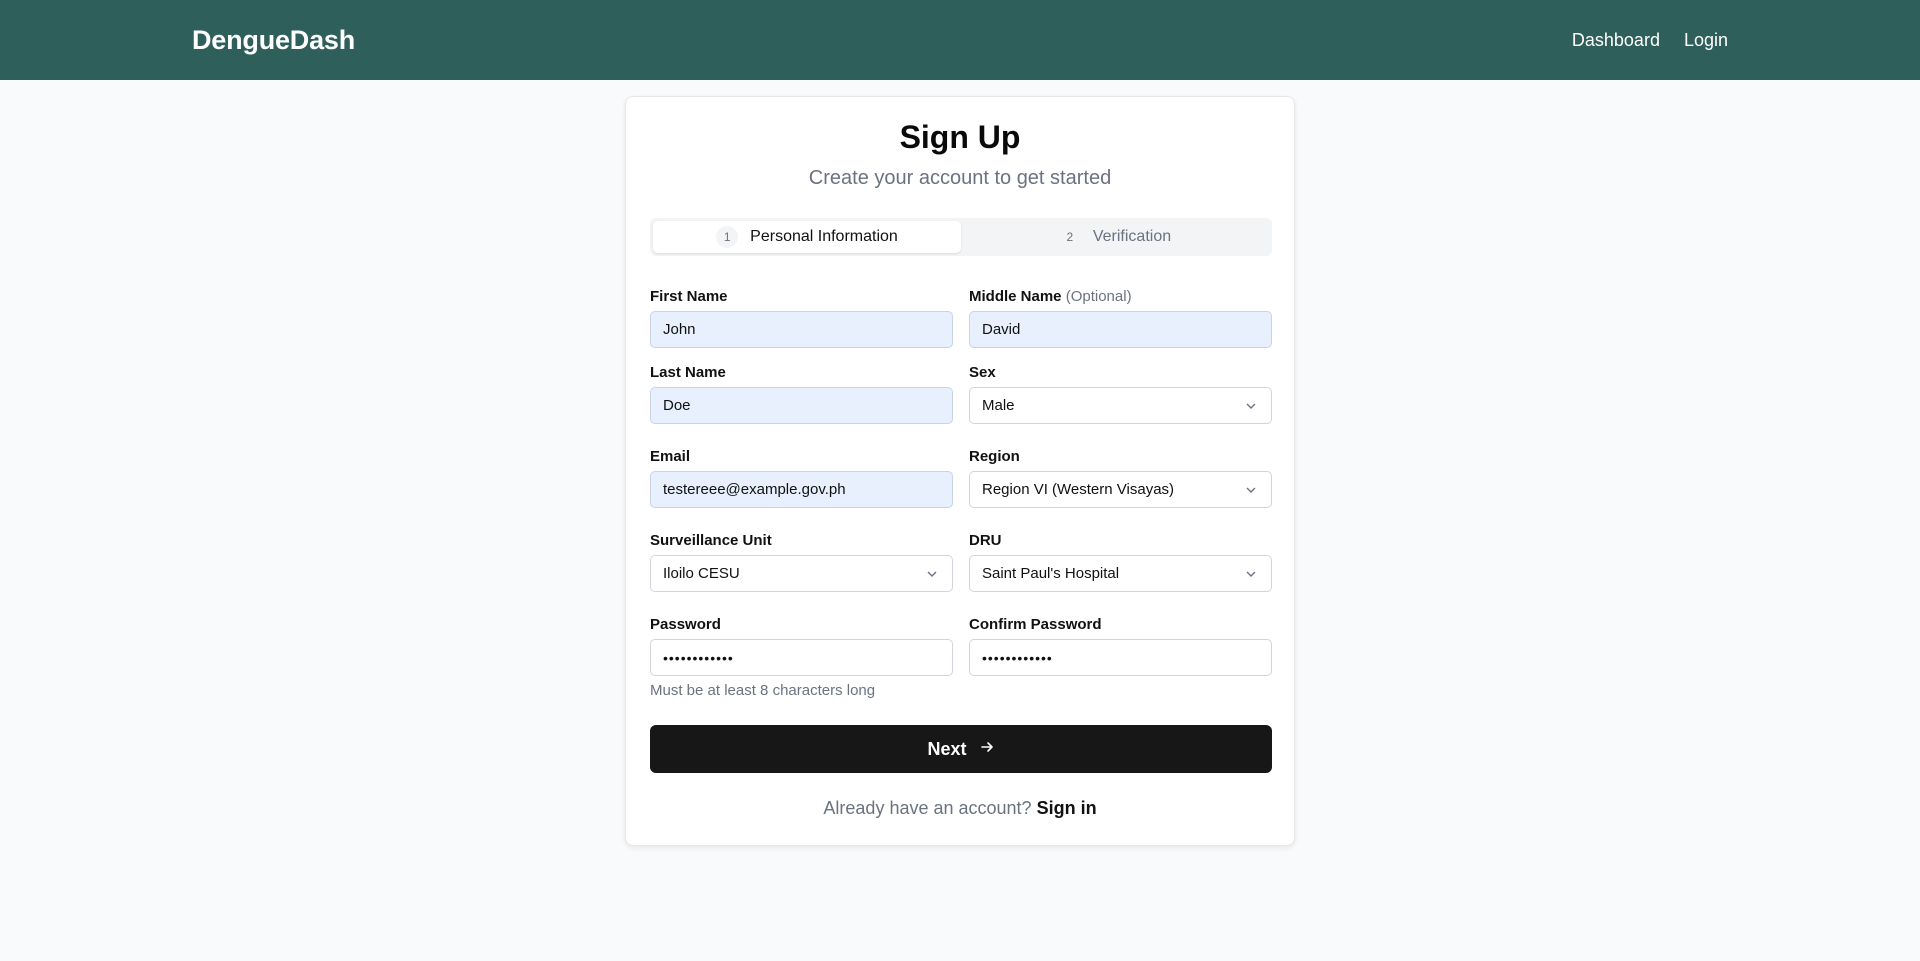  Describe the element at coordinates (947, 748) in the screenshot. I see `next-button-label: Next` at that location.